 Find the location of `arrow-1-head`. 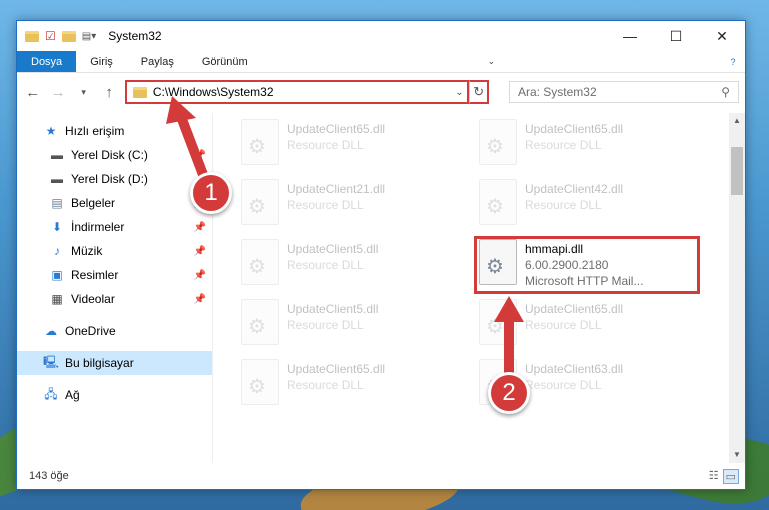

arrow-1-head is located at coordinates (181, 110).